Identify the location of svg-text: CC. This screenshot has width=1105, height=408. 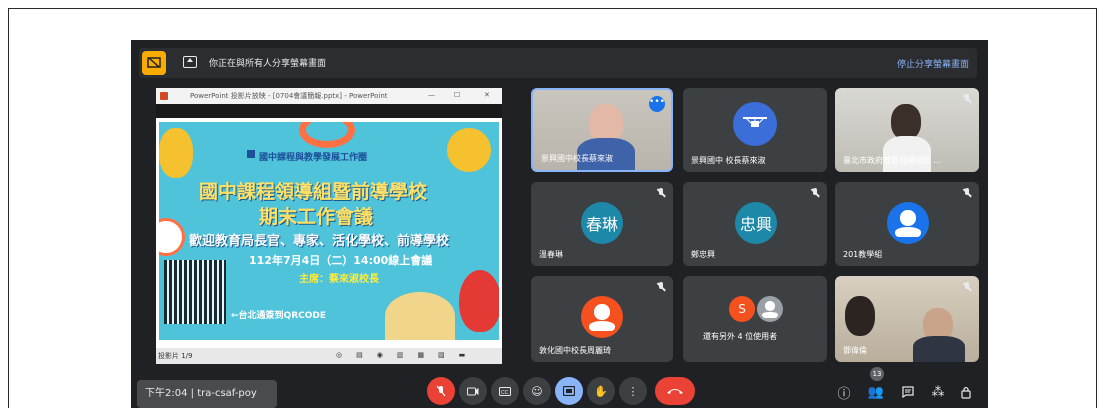
(505, 393).